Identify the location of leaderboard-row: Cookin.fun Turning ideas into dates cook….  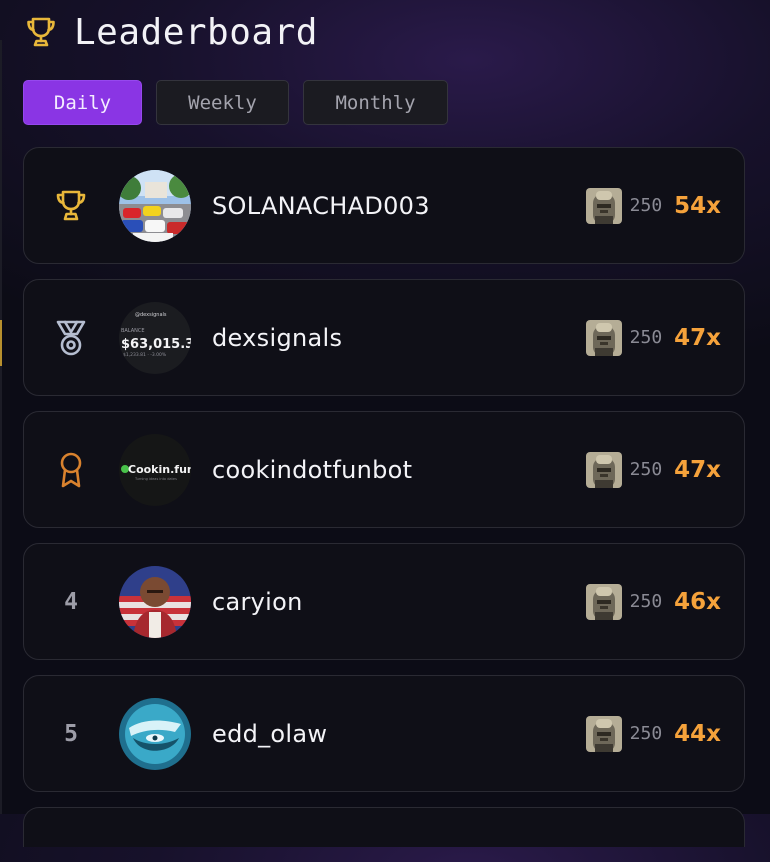
(384, 469).